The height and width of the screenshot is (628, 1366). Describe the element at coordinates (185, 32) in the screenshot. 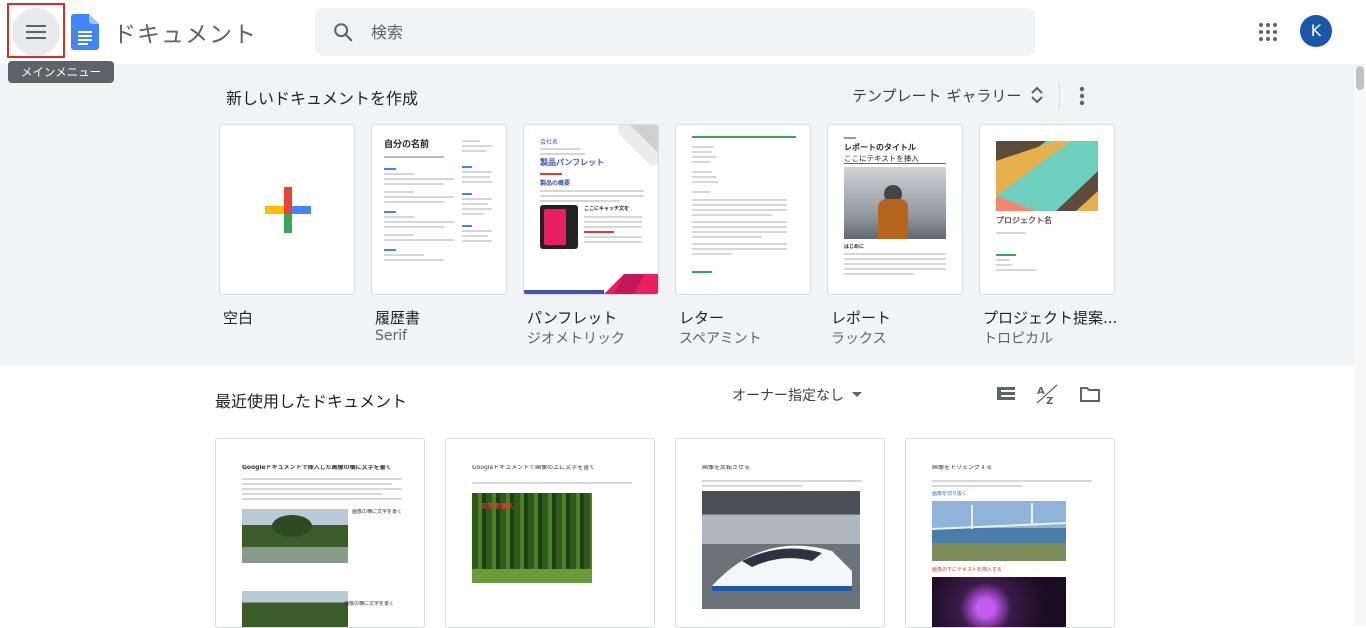

I see `app-title: ドキュメント` at that location.